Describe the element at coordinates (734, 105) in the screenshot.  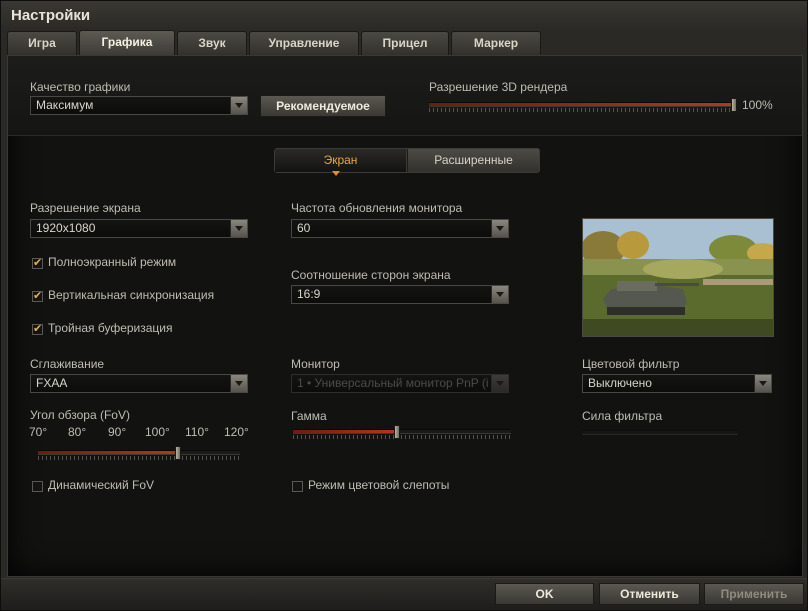
I see `render-resolution-thumb` at that location.